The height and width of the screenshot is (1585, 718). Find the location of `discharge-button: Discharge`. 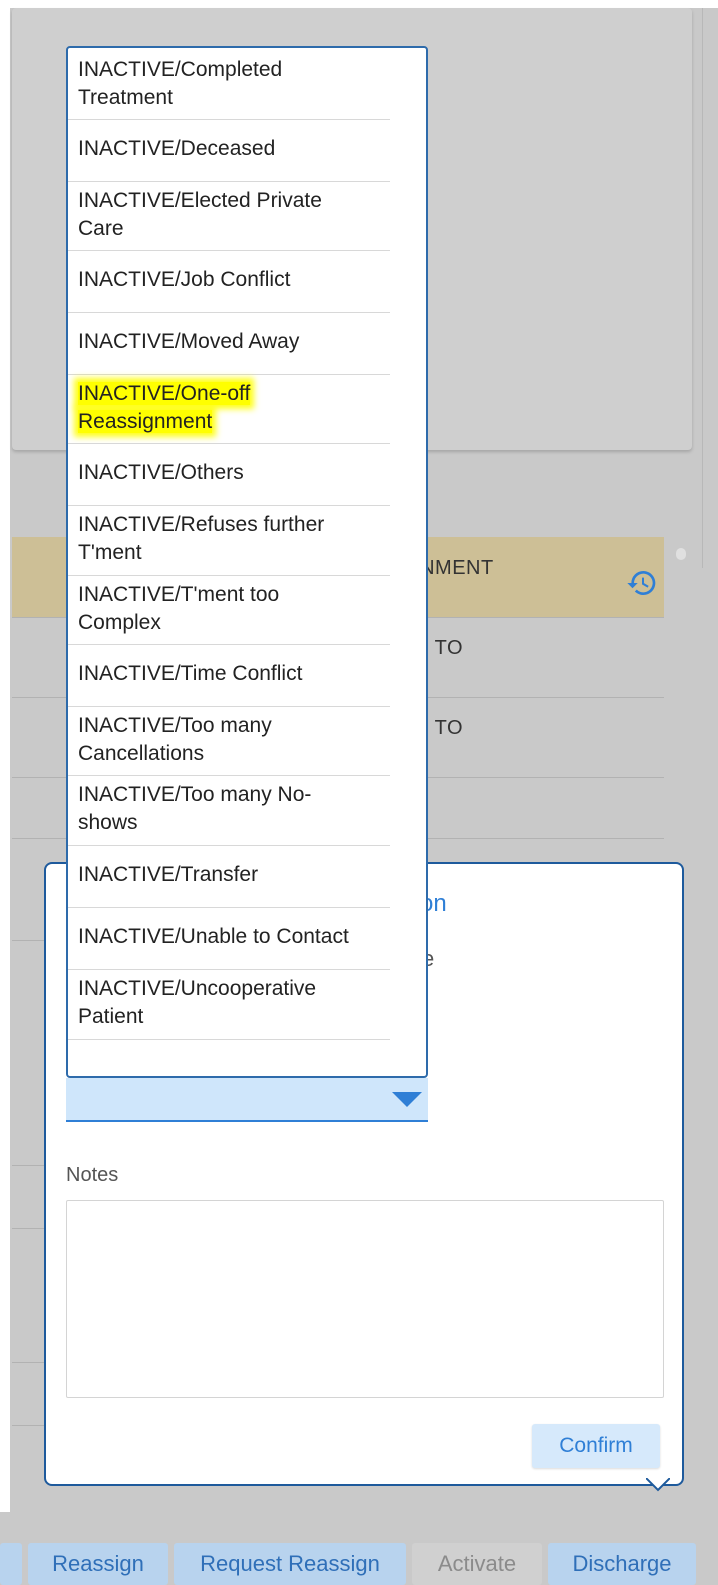

discharge-button: Discharge is located at coordinates (622, 1564).